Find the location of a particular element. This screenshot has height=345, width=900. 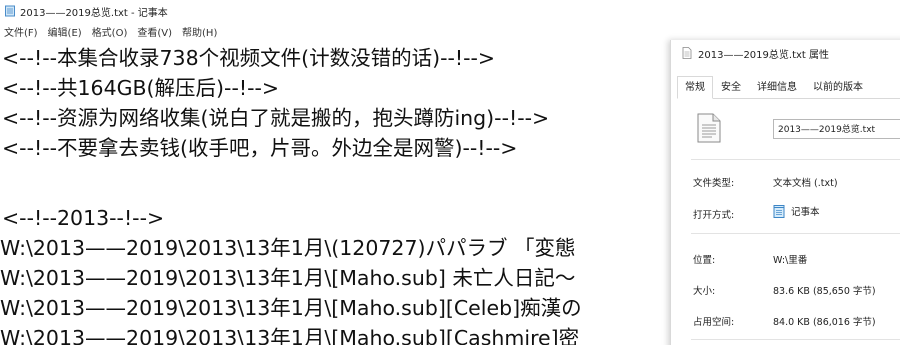

open-with-value: 记事本 is located at coordinates (796, 211).